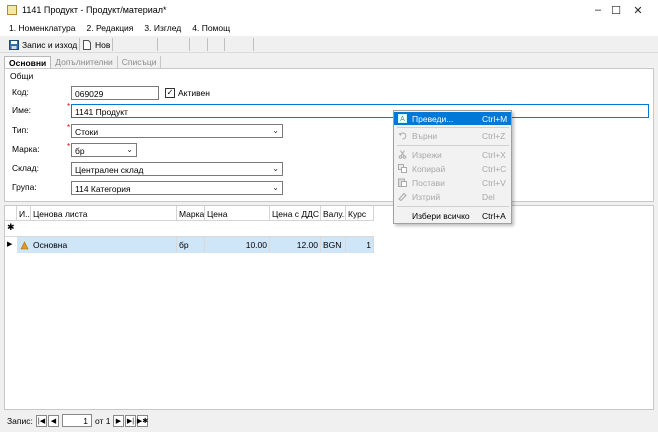 This screenshot has height=432, width=658. What do you see at coordinates (402, 196) in the screenshot?
I see `delete-icon` at bounding box center [402, 196].